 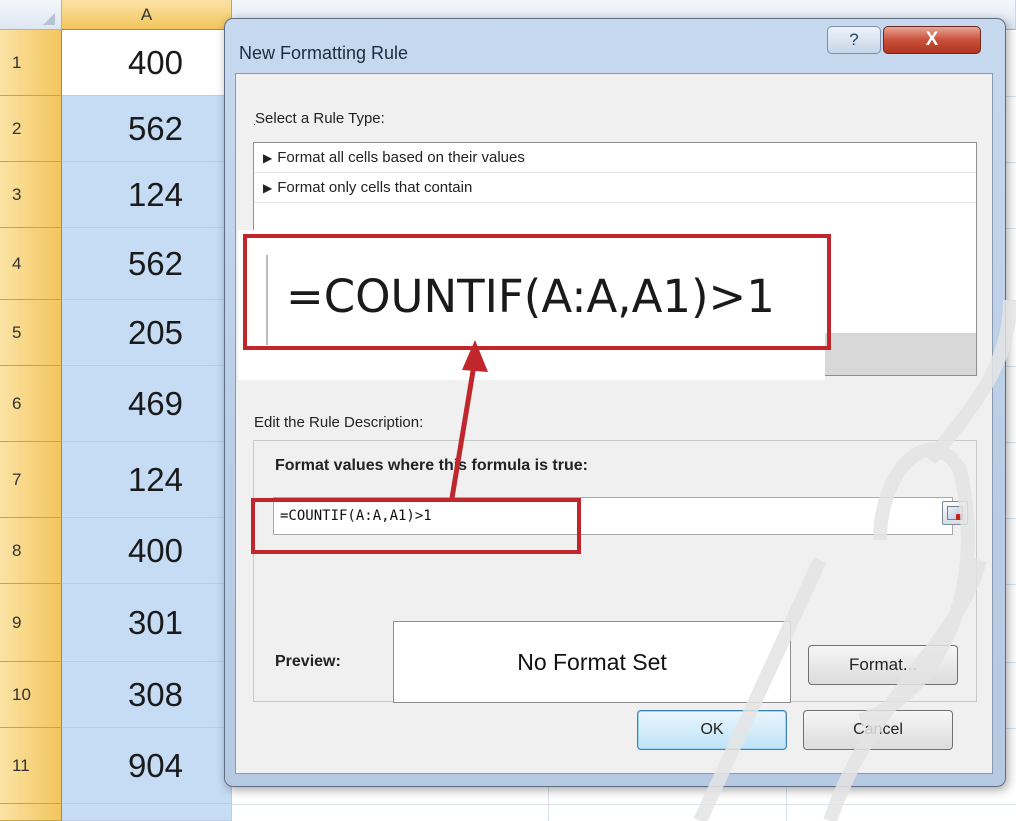 I want to click on formula-highlight-box, so click(x=416, y=526).